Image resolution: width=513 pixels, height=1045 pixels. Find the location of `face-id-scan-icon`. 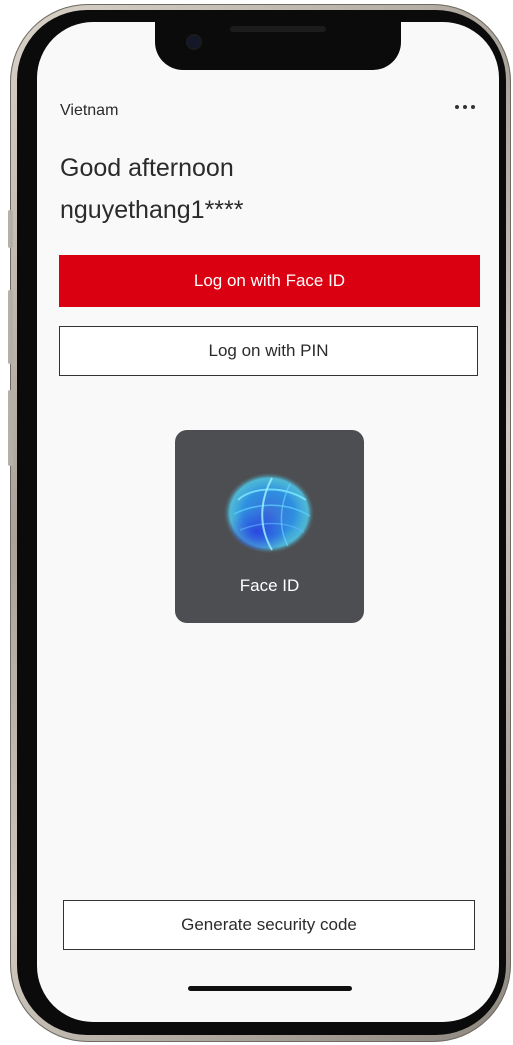

face-id-scan-icon is located at coordinates (269, 513).